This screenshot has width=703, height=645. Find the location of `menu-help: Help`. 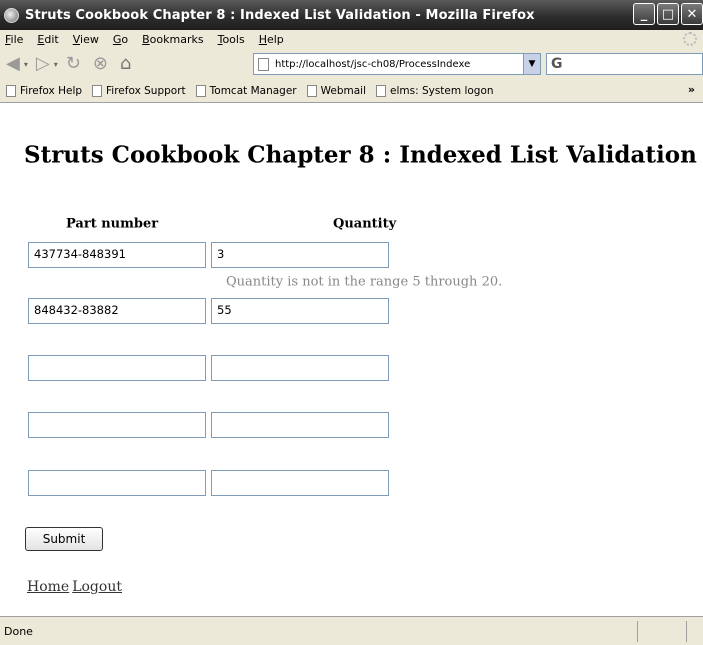

menu-help: Help is located at coordinates (271, 39).